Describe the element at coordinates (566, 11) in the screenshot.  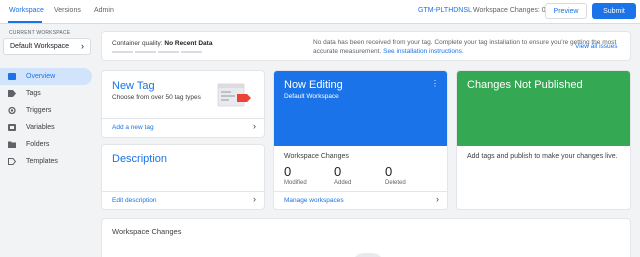
I see `preview-button: Preview` at that location.